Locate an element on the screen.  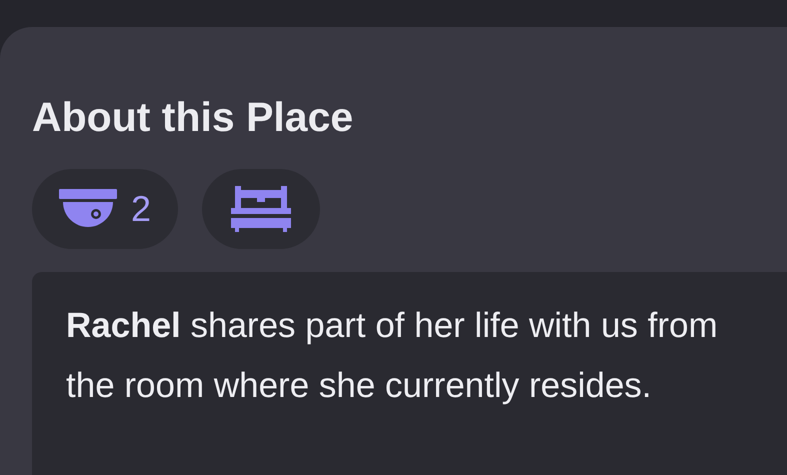
dome-camera-icon is located at coordinates (88, 209).